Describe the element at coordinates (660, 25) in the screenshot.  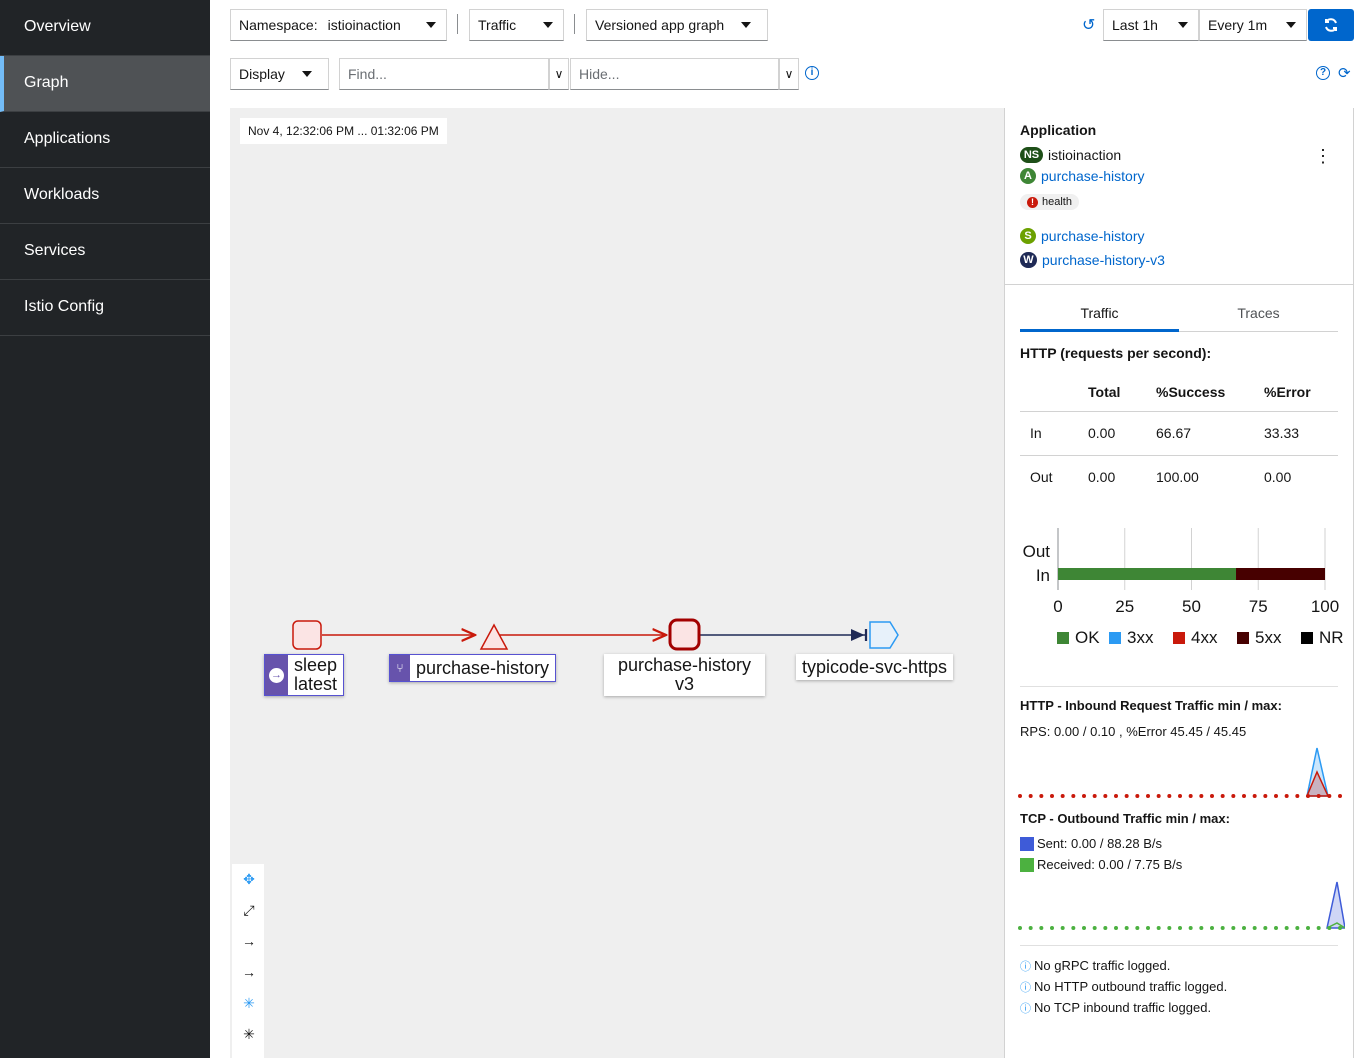
I see `graph-type-label: Versioned app graph` at that location.